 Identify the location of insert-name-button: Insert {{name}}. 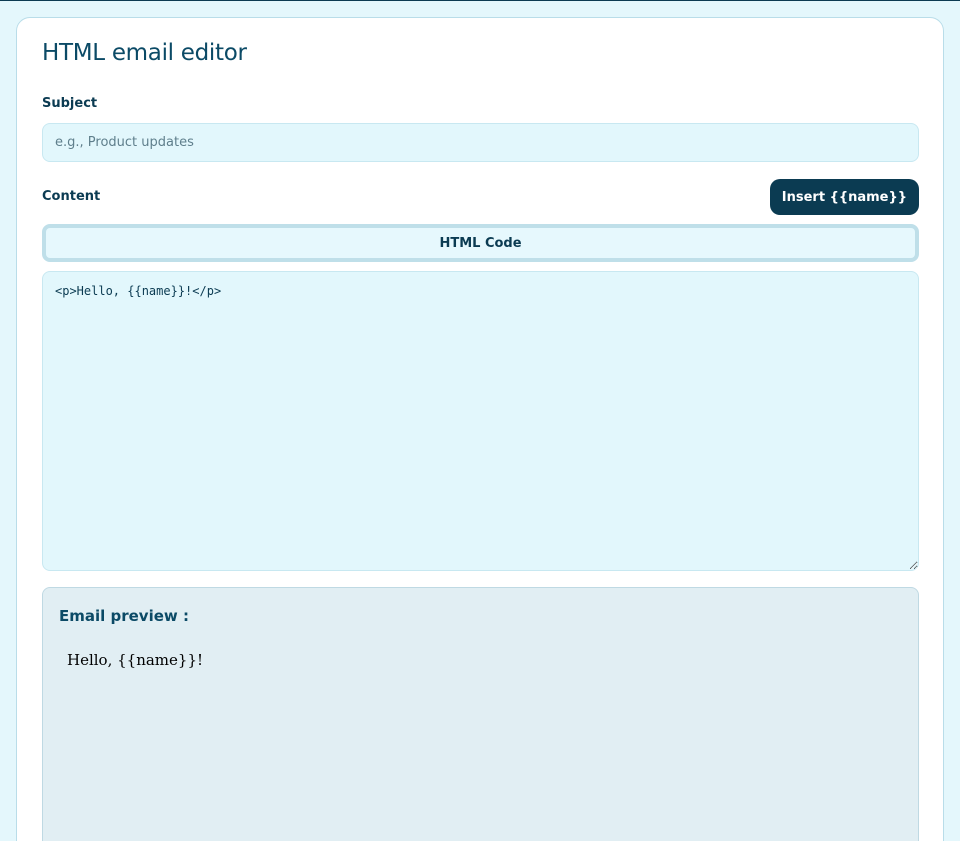
(844, 197).